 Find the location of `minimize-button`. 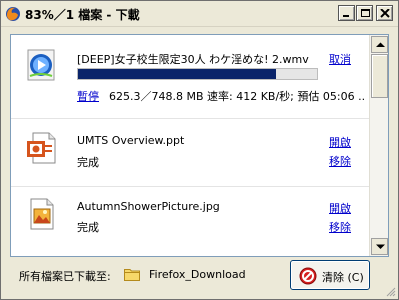

minimize-button is located at coordinates (346, 13).